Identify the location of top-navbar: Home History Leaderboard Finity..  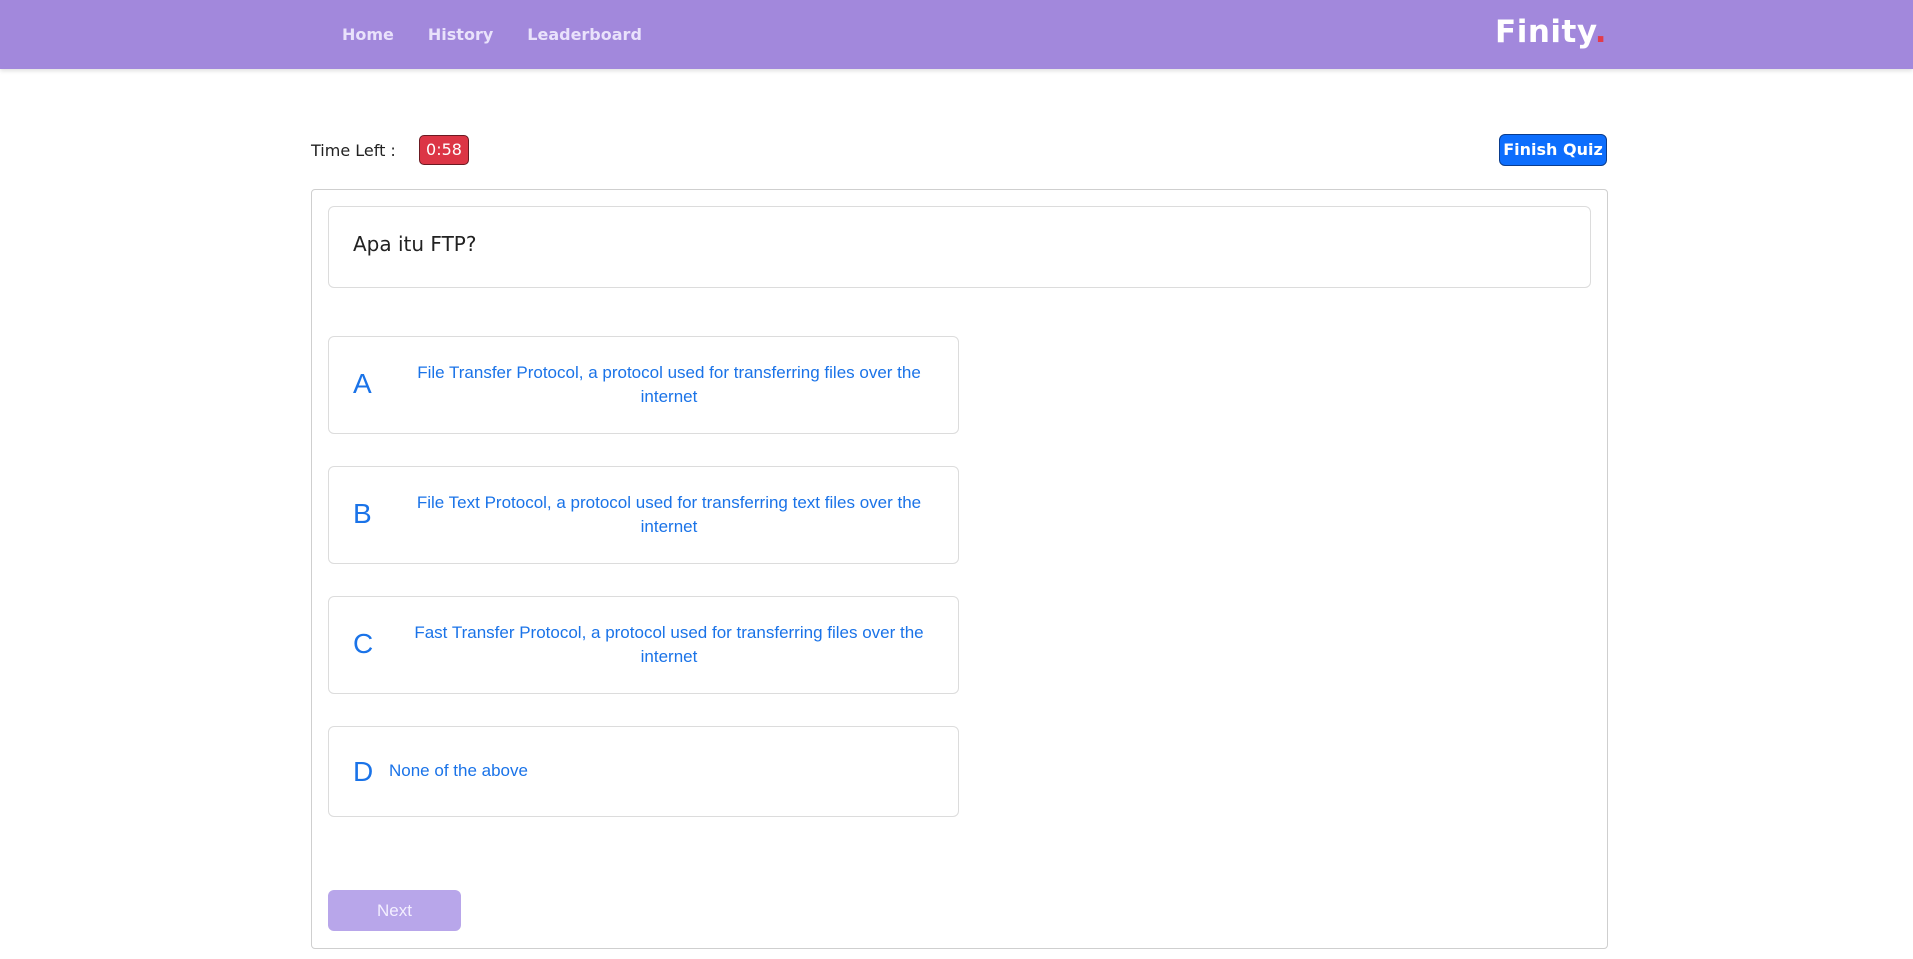
(956, 34).